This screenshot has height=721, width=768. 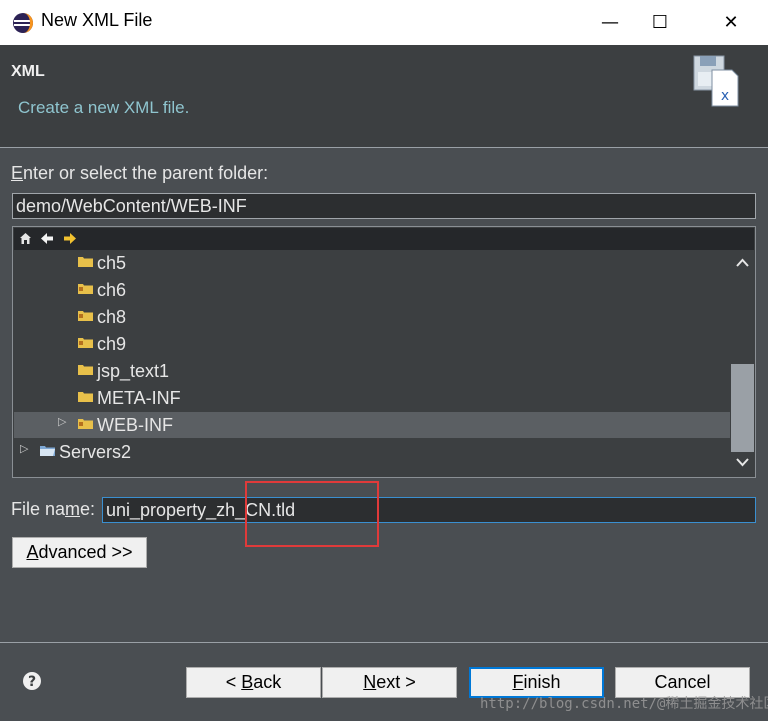 I want to click on highlight-box, so click(x=312, y=514).